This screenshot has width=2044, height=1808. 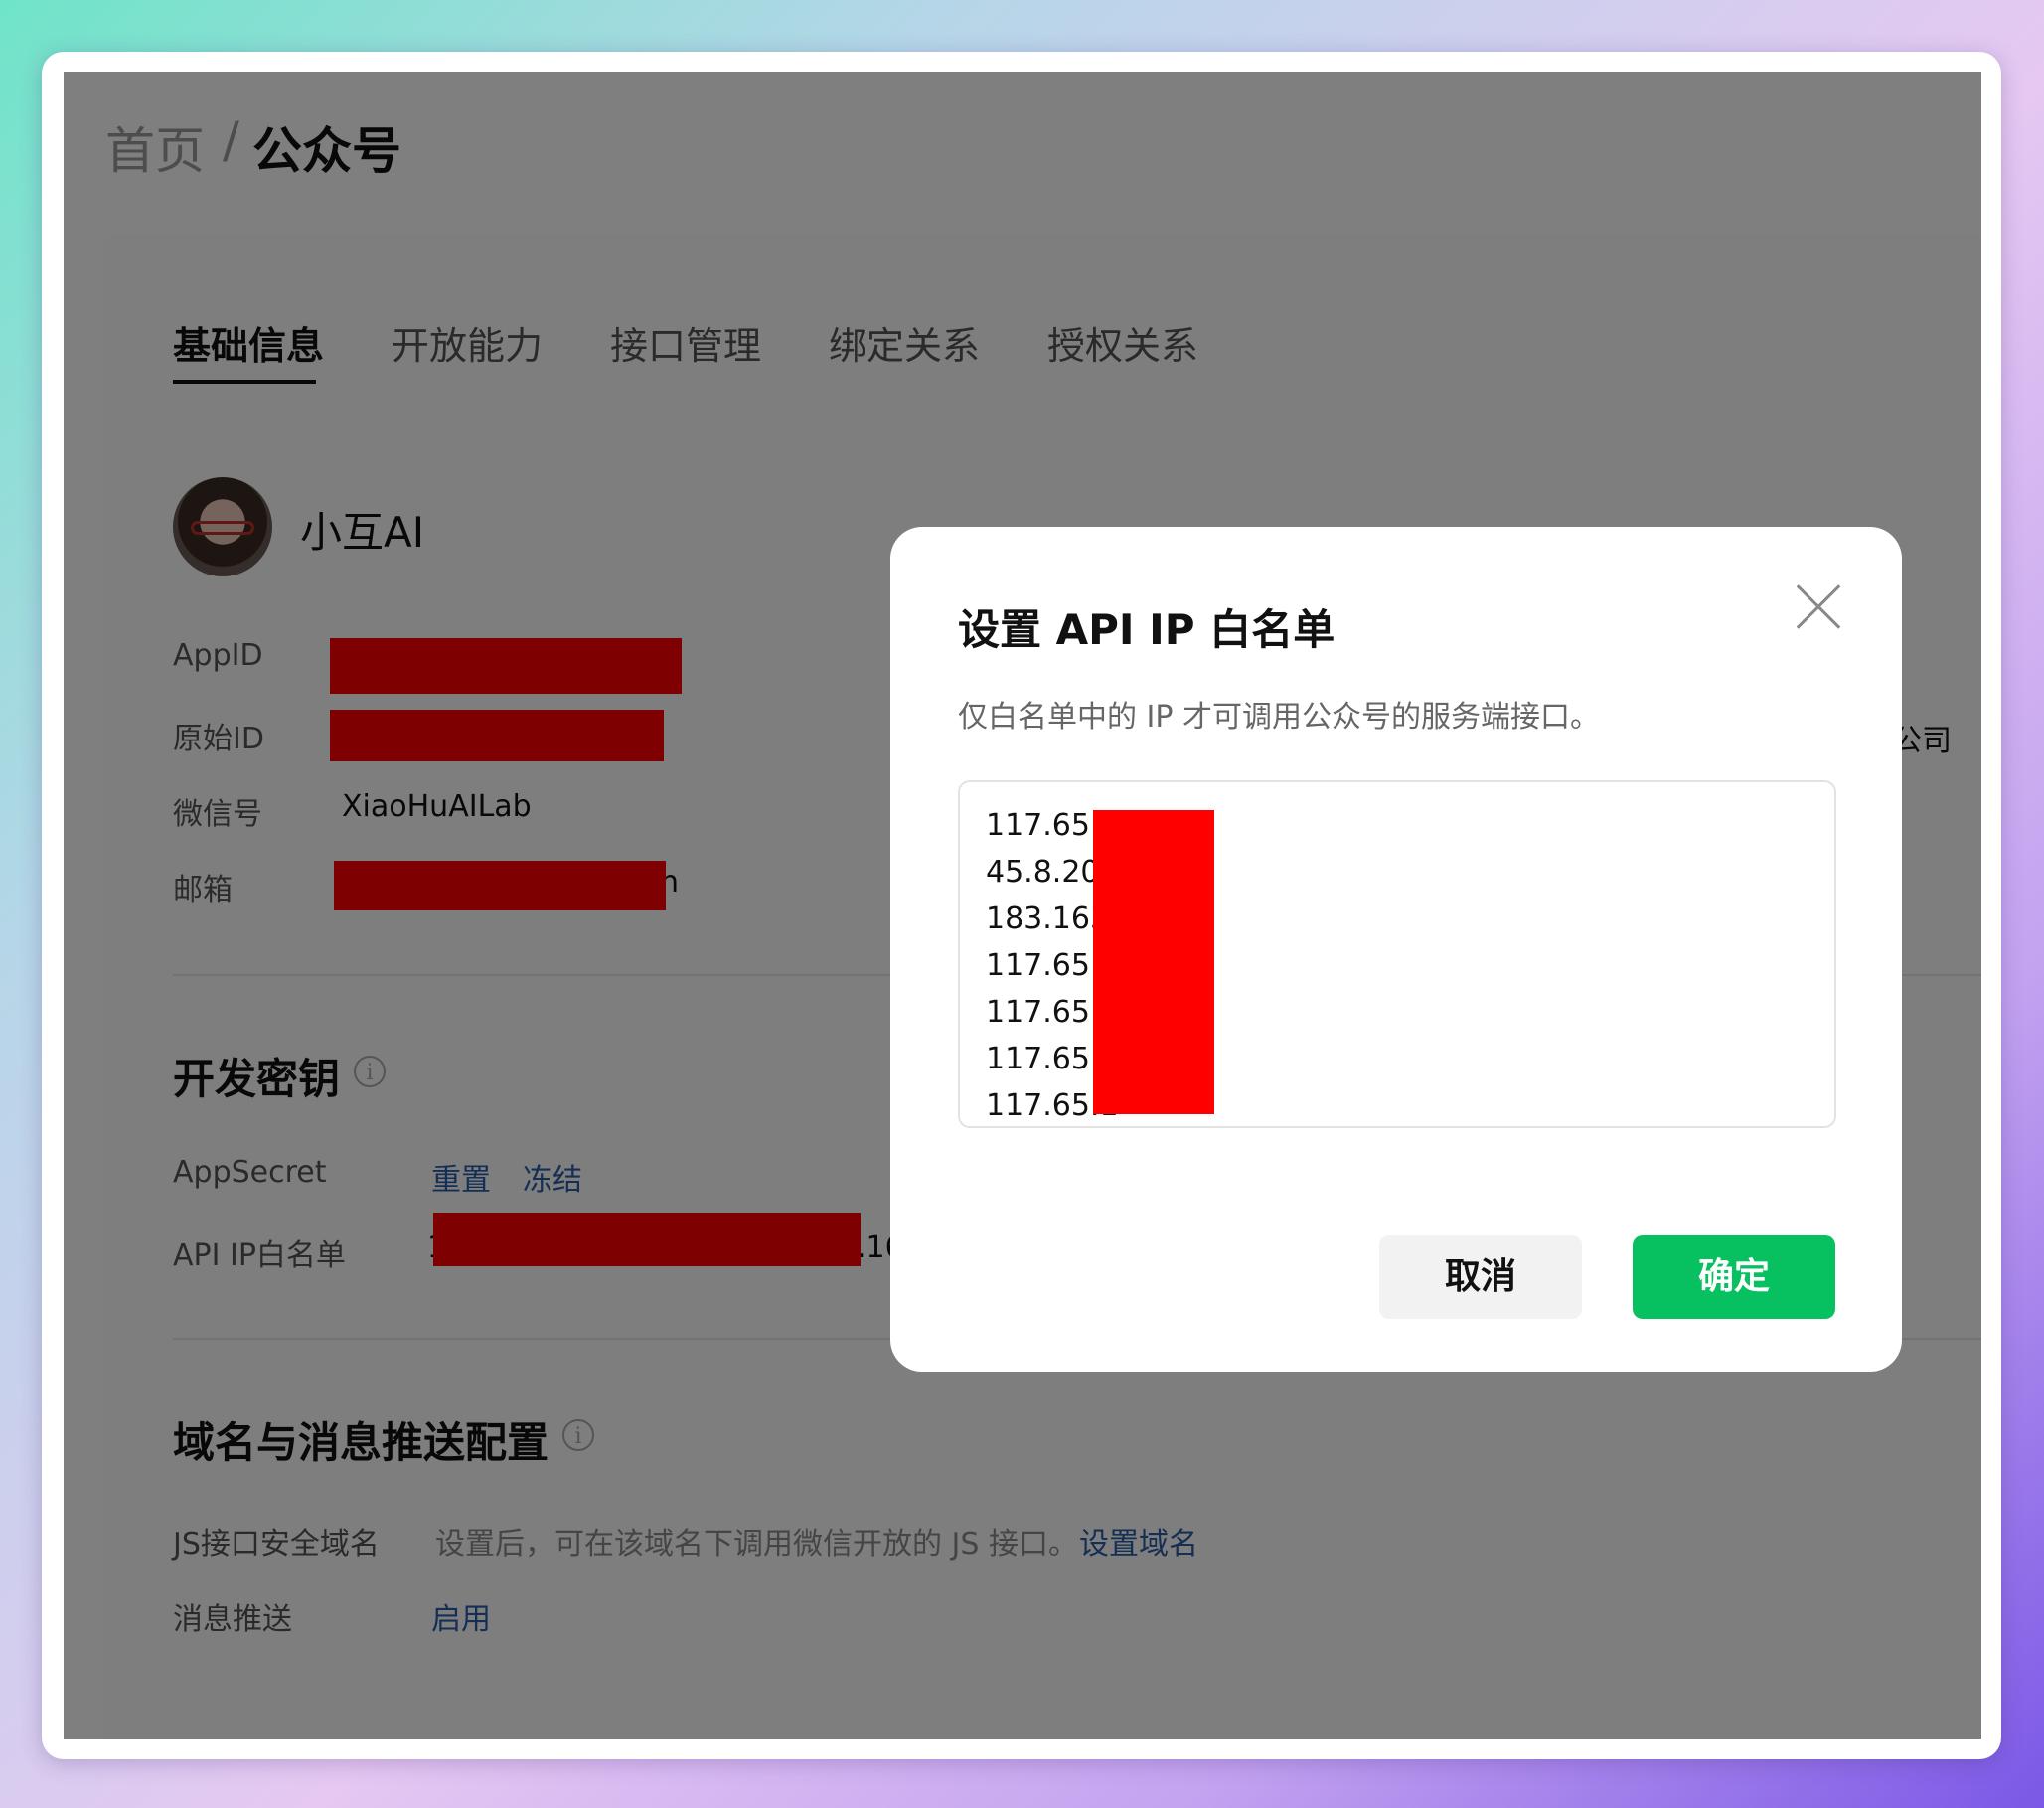 I want to click on ip-line: 45.8.20, so click(x=1043, y=872).